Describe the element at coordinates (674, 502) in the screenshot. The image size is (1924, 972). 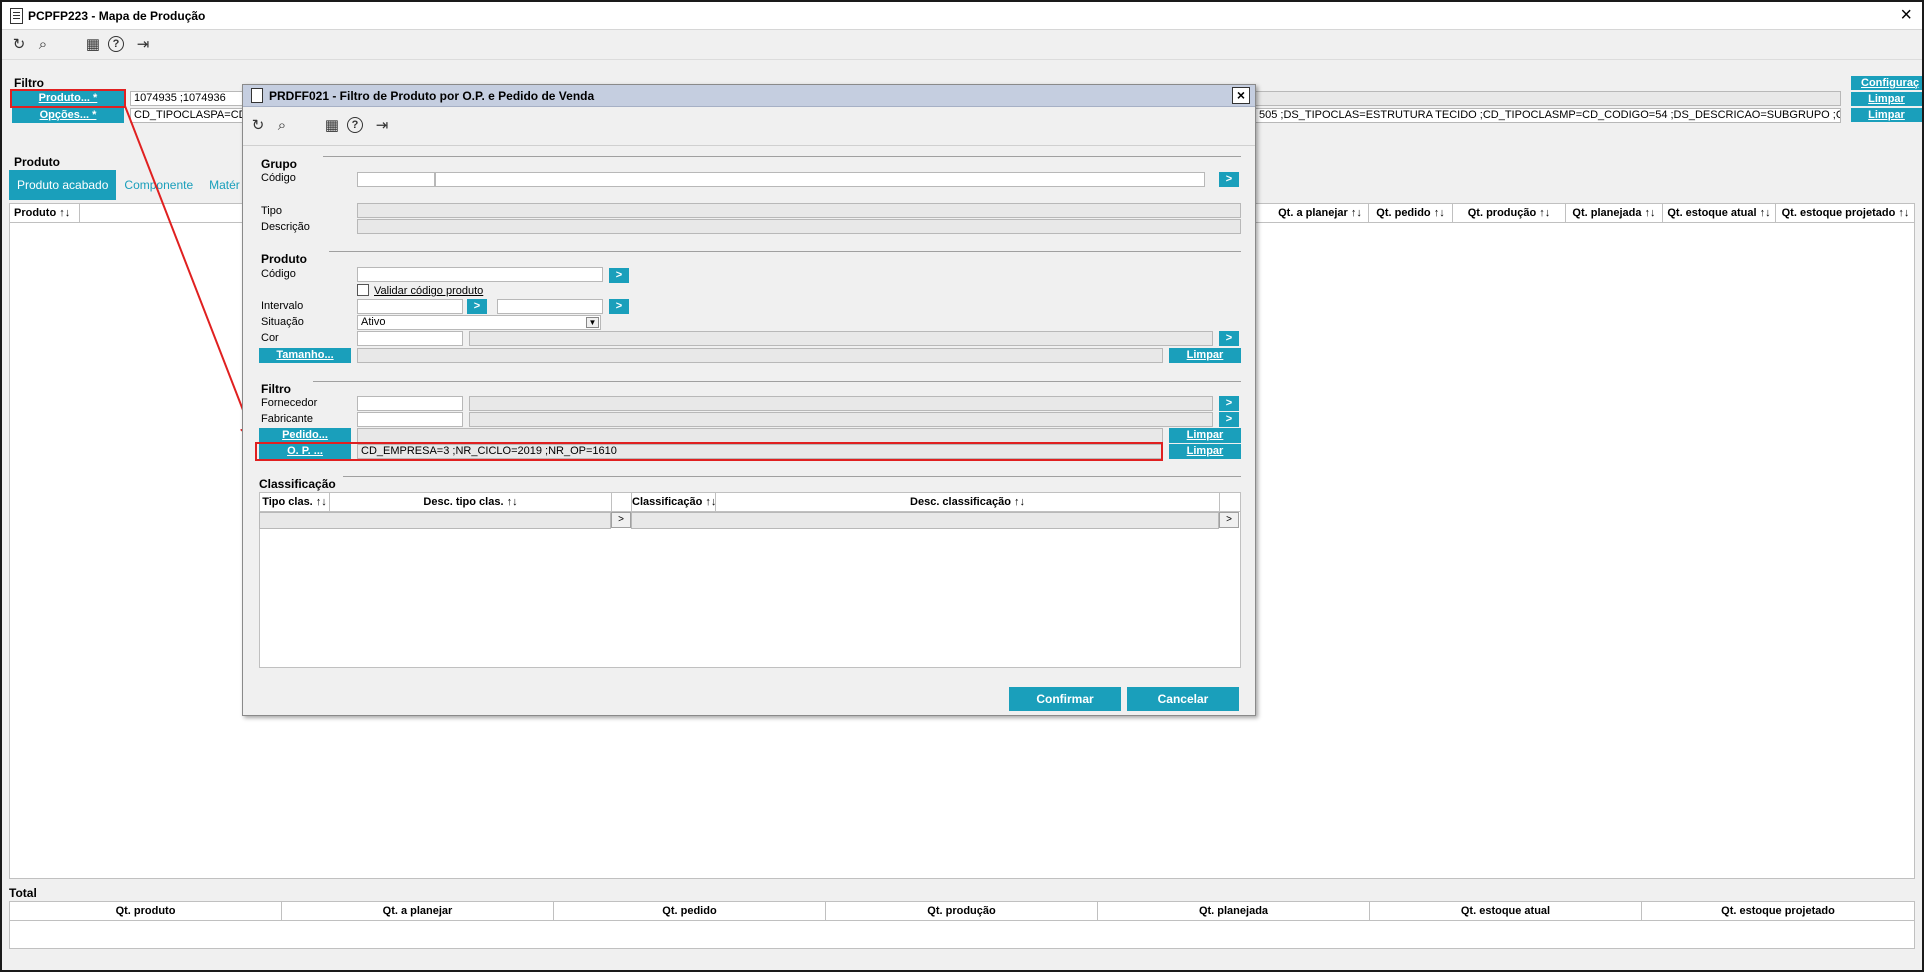
I see `column-classificacao: Classificação ↑↓` at that location.